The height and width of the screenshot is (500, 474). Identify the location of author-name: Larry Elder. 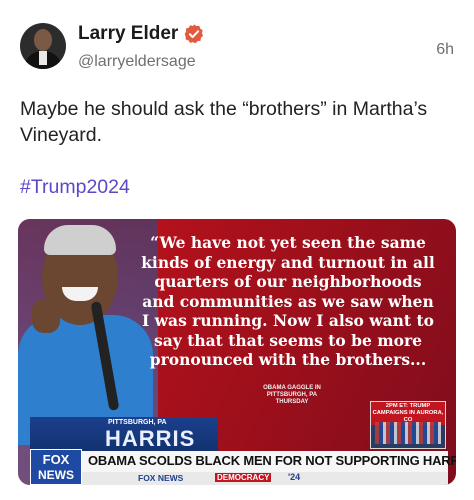
(128, 34).